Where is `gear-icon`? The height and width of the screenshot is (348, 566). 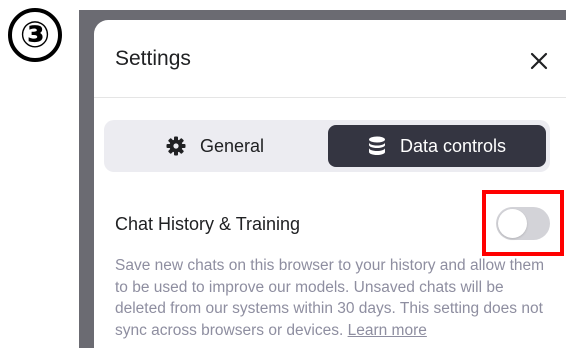
gear-icon is located at coordinates (176, 146).